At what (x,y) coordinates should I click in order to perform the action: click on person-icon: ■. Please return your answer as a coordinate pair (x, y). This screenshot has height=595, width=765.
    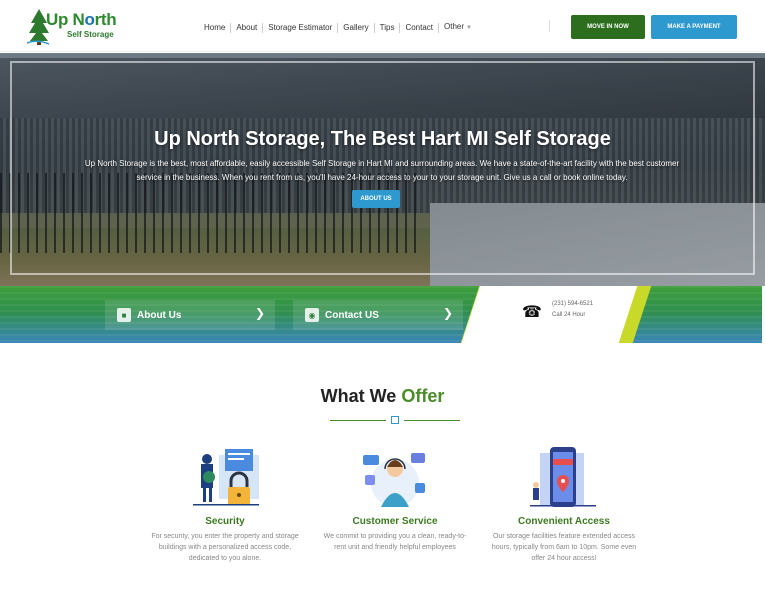
    Looking at the image, I should click on (124, 315).